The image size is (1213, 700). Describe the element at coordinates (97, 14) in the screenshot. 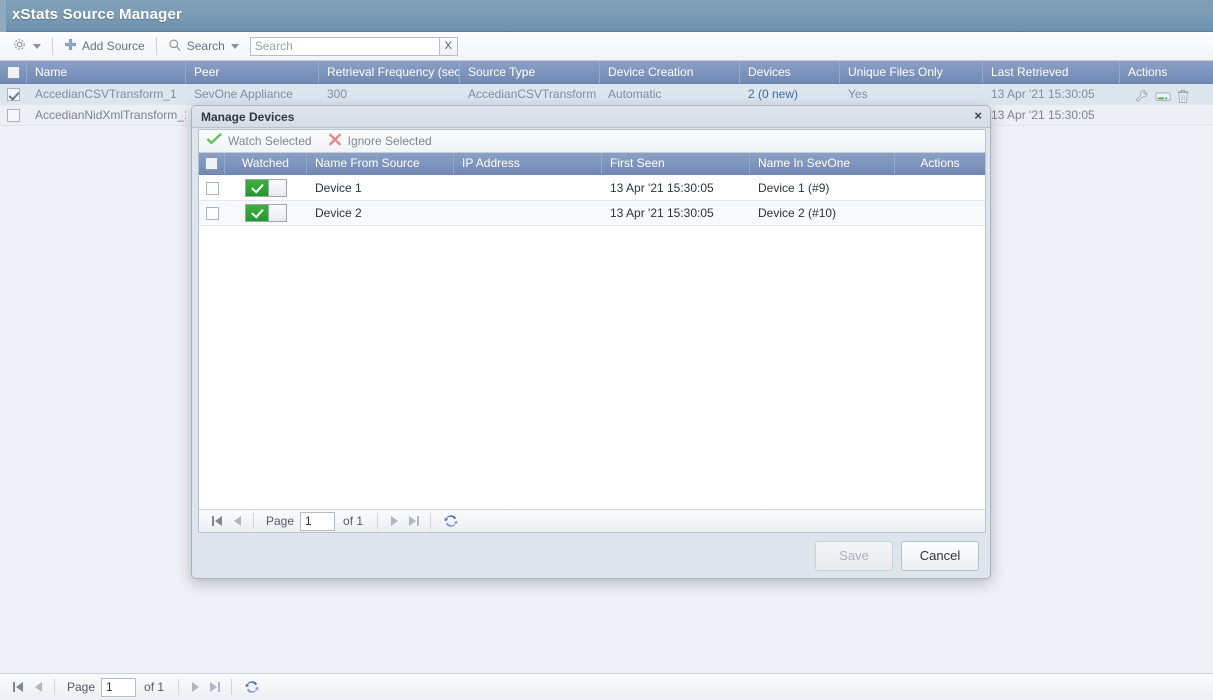

I see `window-title: xStats Source Manager` at that location.